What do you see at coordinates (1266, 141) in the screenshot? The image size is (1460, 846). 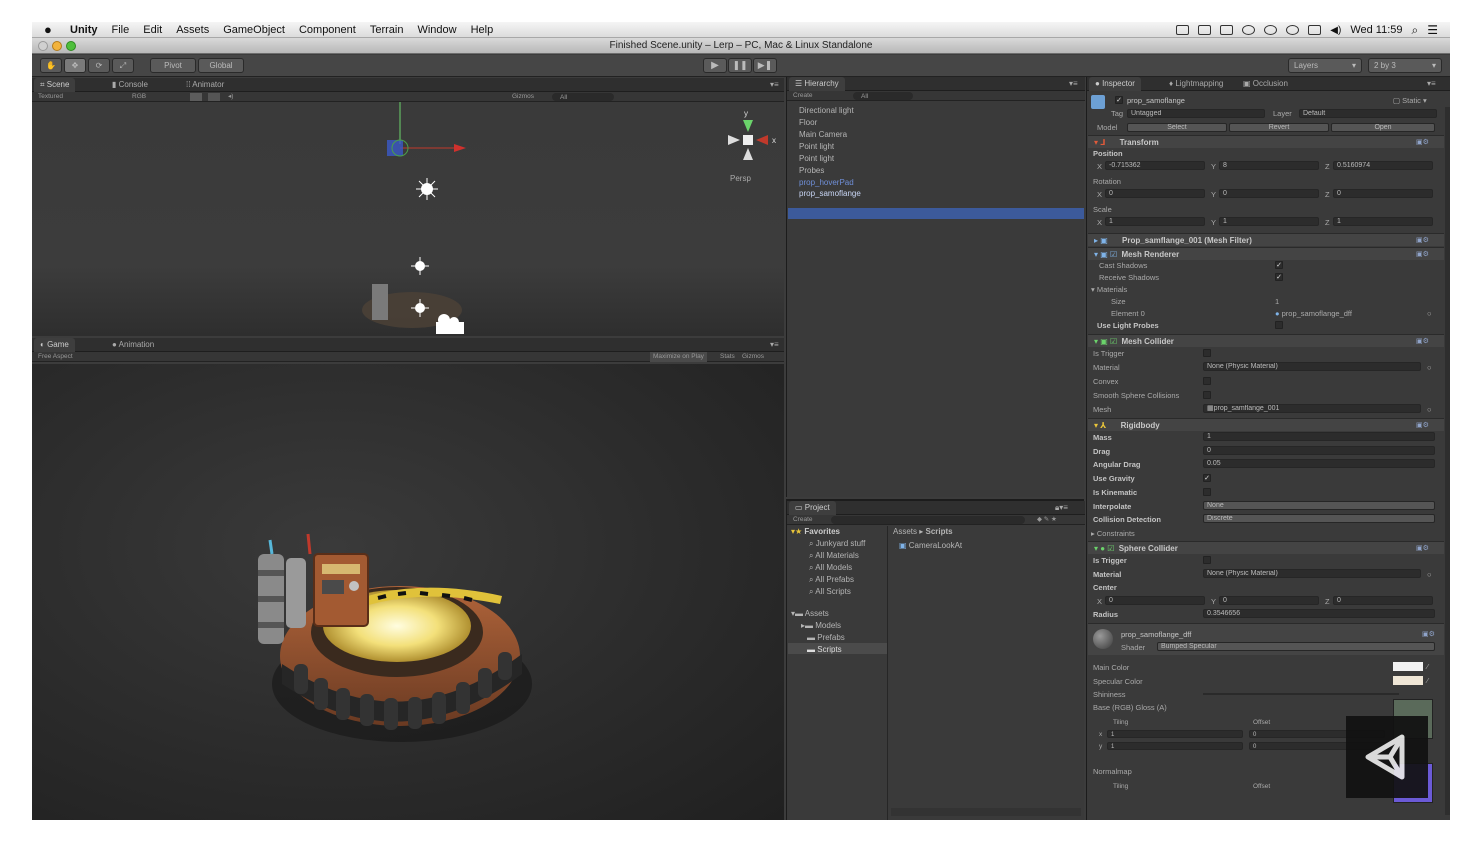 I see `transform-header: ▾ ⅃ Transform ▣⚙` at bounding box center [1266, 141].